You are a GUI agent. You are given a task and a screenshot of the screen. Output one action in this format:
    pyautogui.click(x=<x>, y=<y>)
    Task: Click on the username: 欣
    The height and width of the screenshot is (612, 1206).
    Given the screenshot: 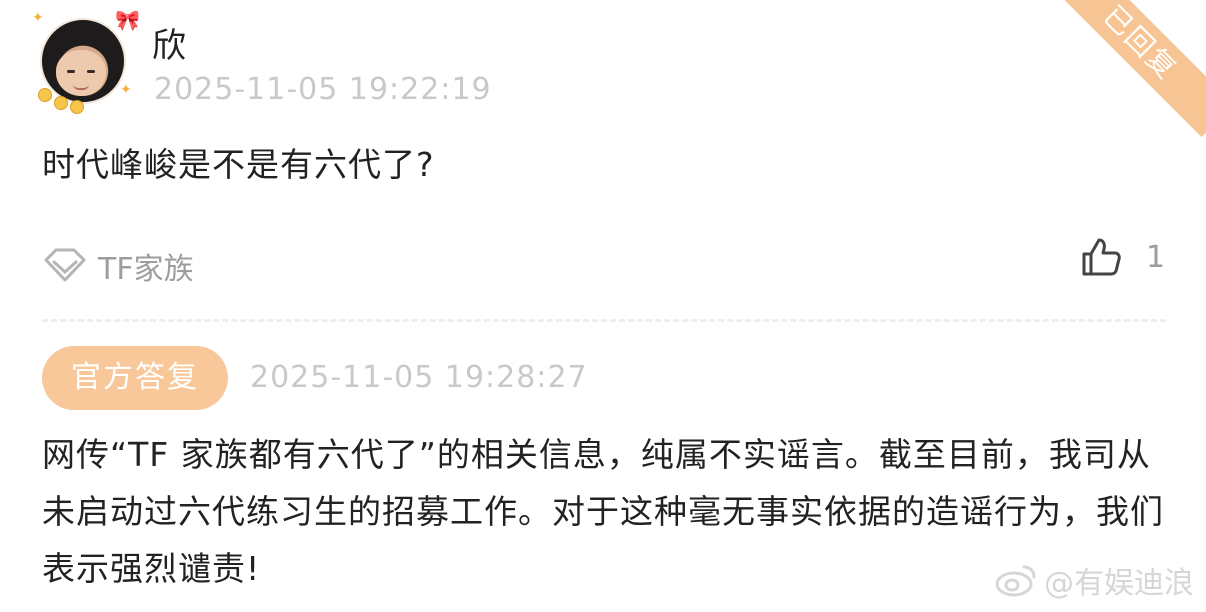 What is the action you would take?
    pyautogui.click(x=169, y=42)
    